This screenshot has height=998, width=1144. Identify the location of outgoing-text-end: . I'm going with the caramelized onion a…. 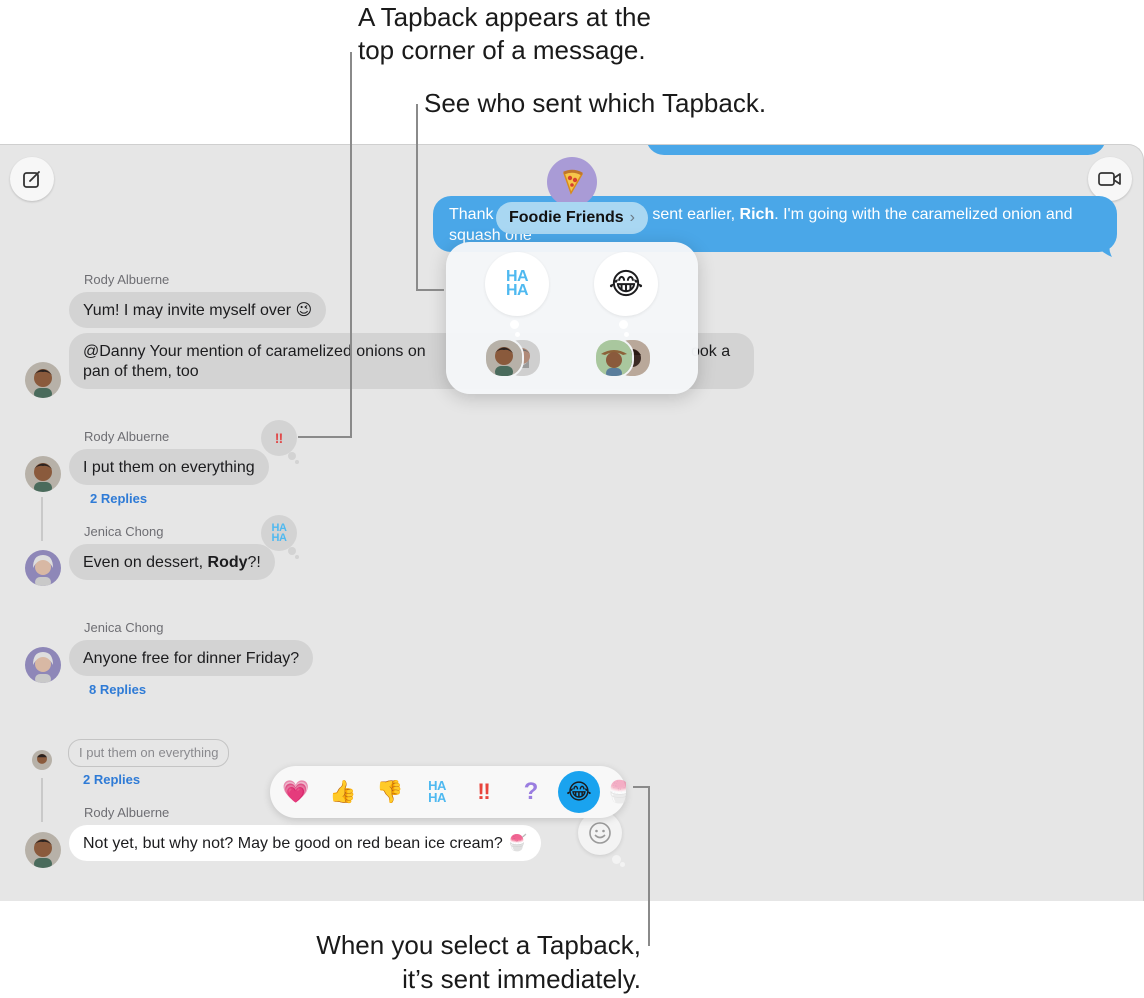
(923, 214).